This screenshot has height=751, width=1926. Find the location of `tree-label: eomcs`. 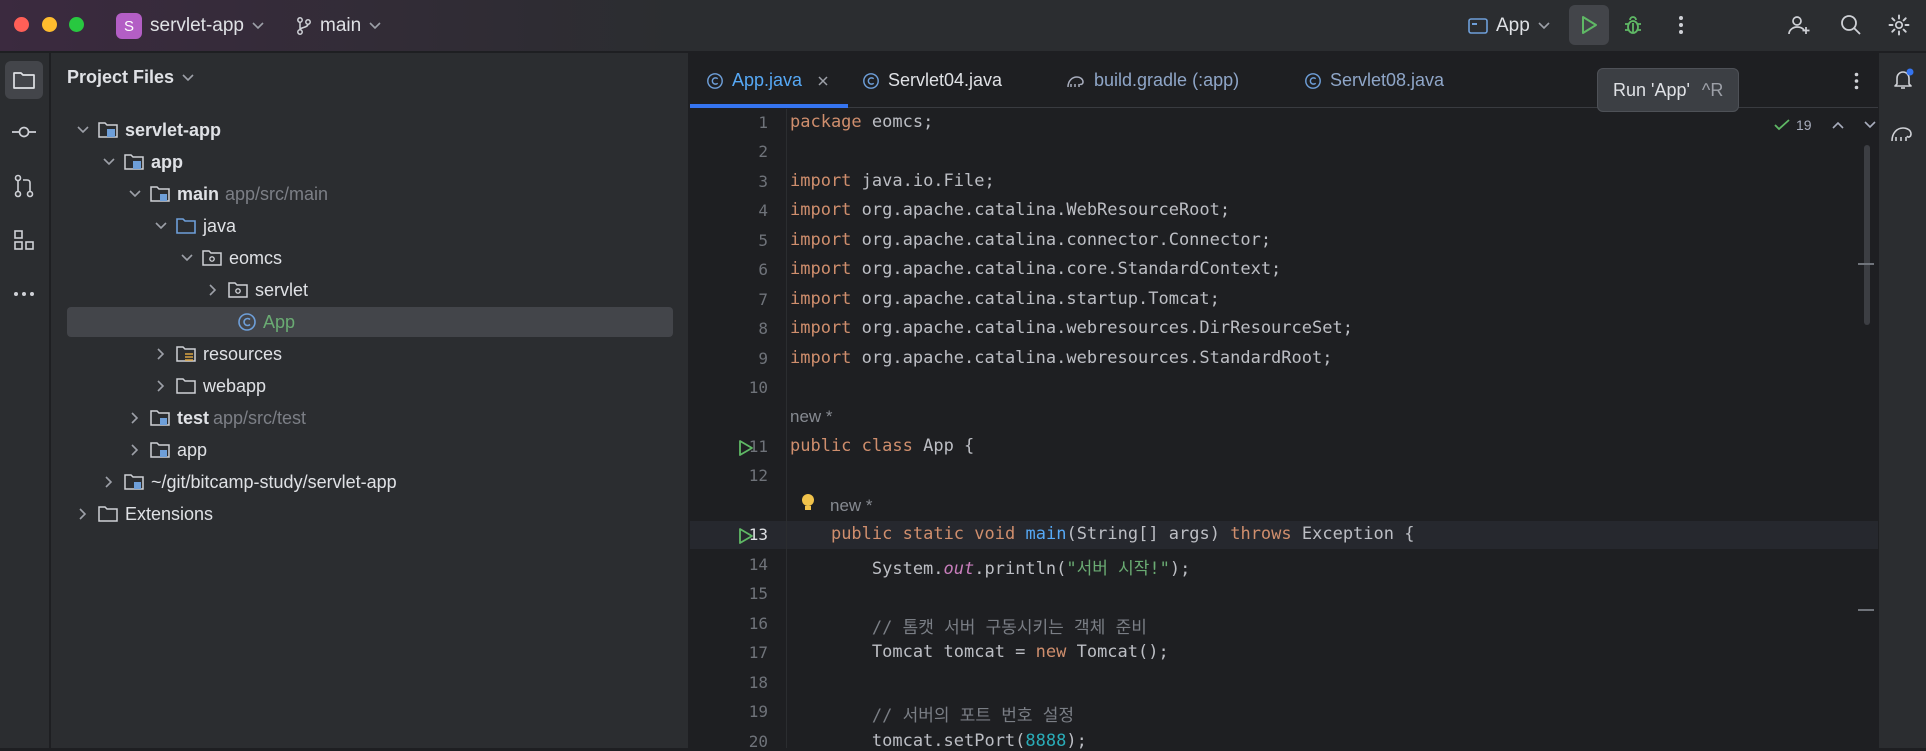

tree-label: eomcs is located at coordinates (256, 257).